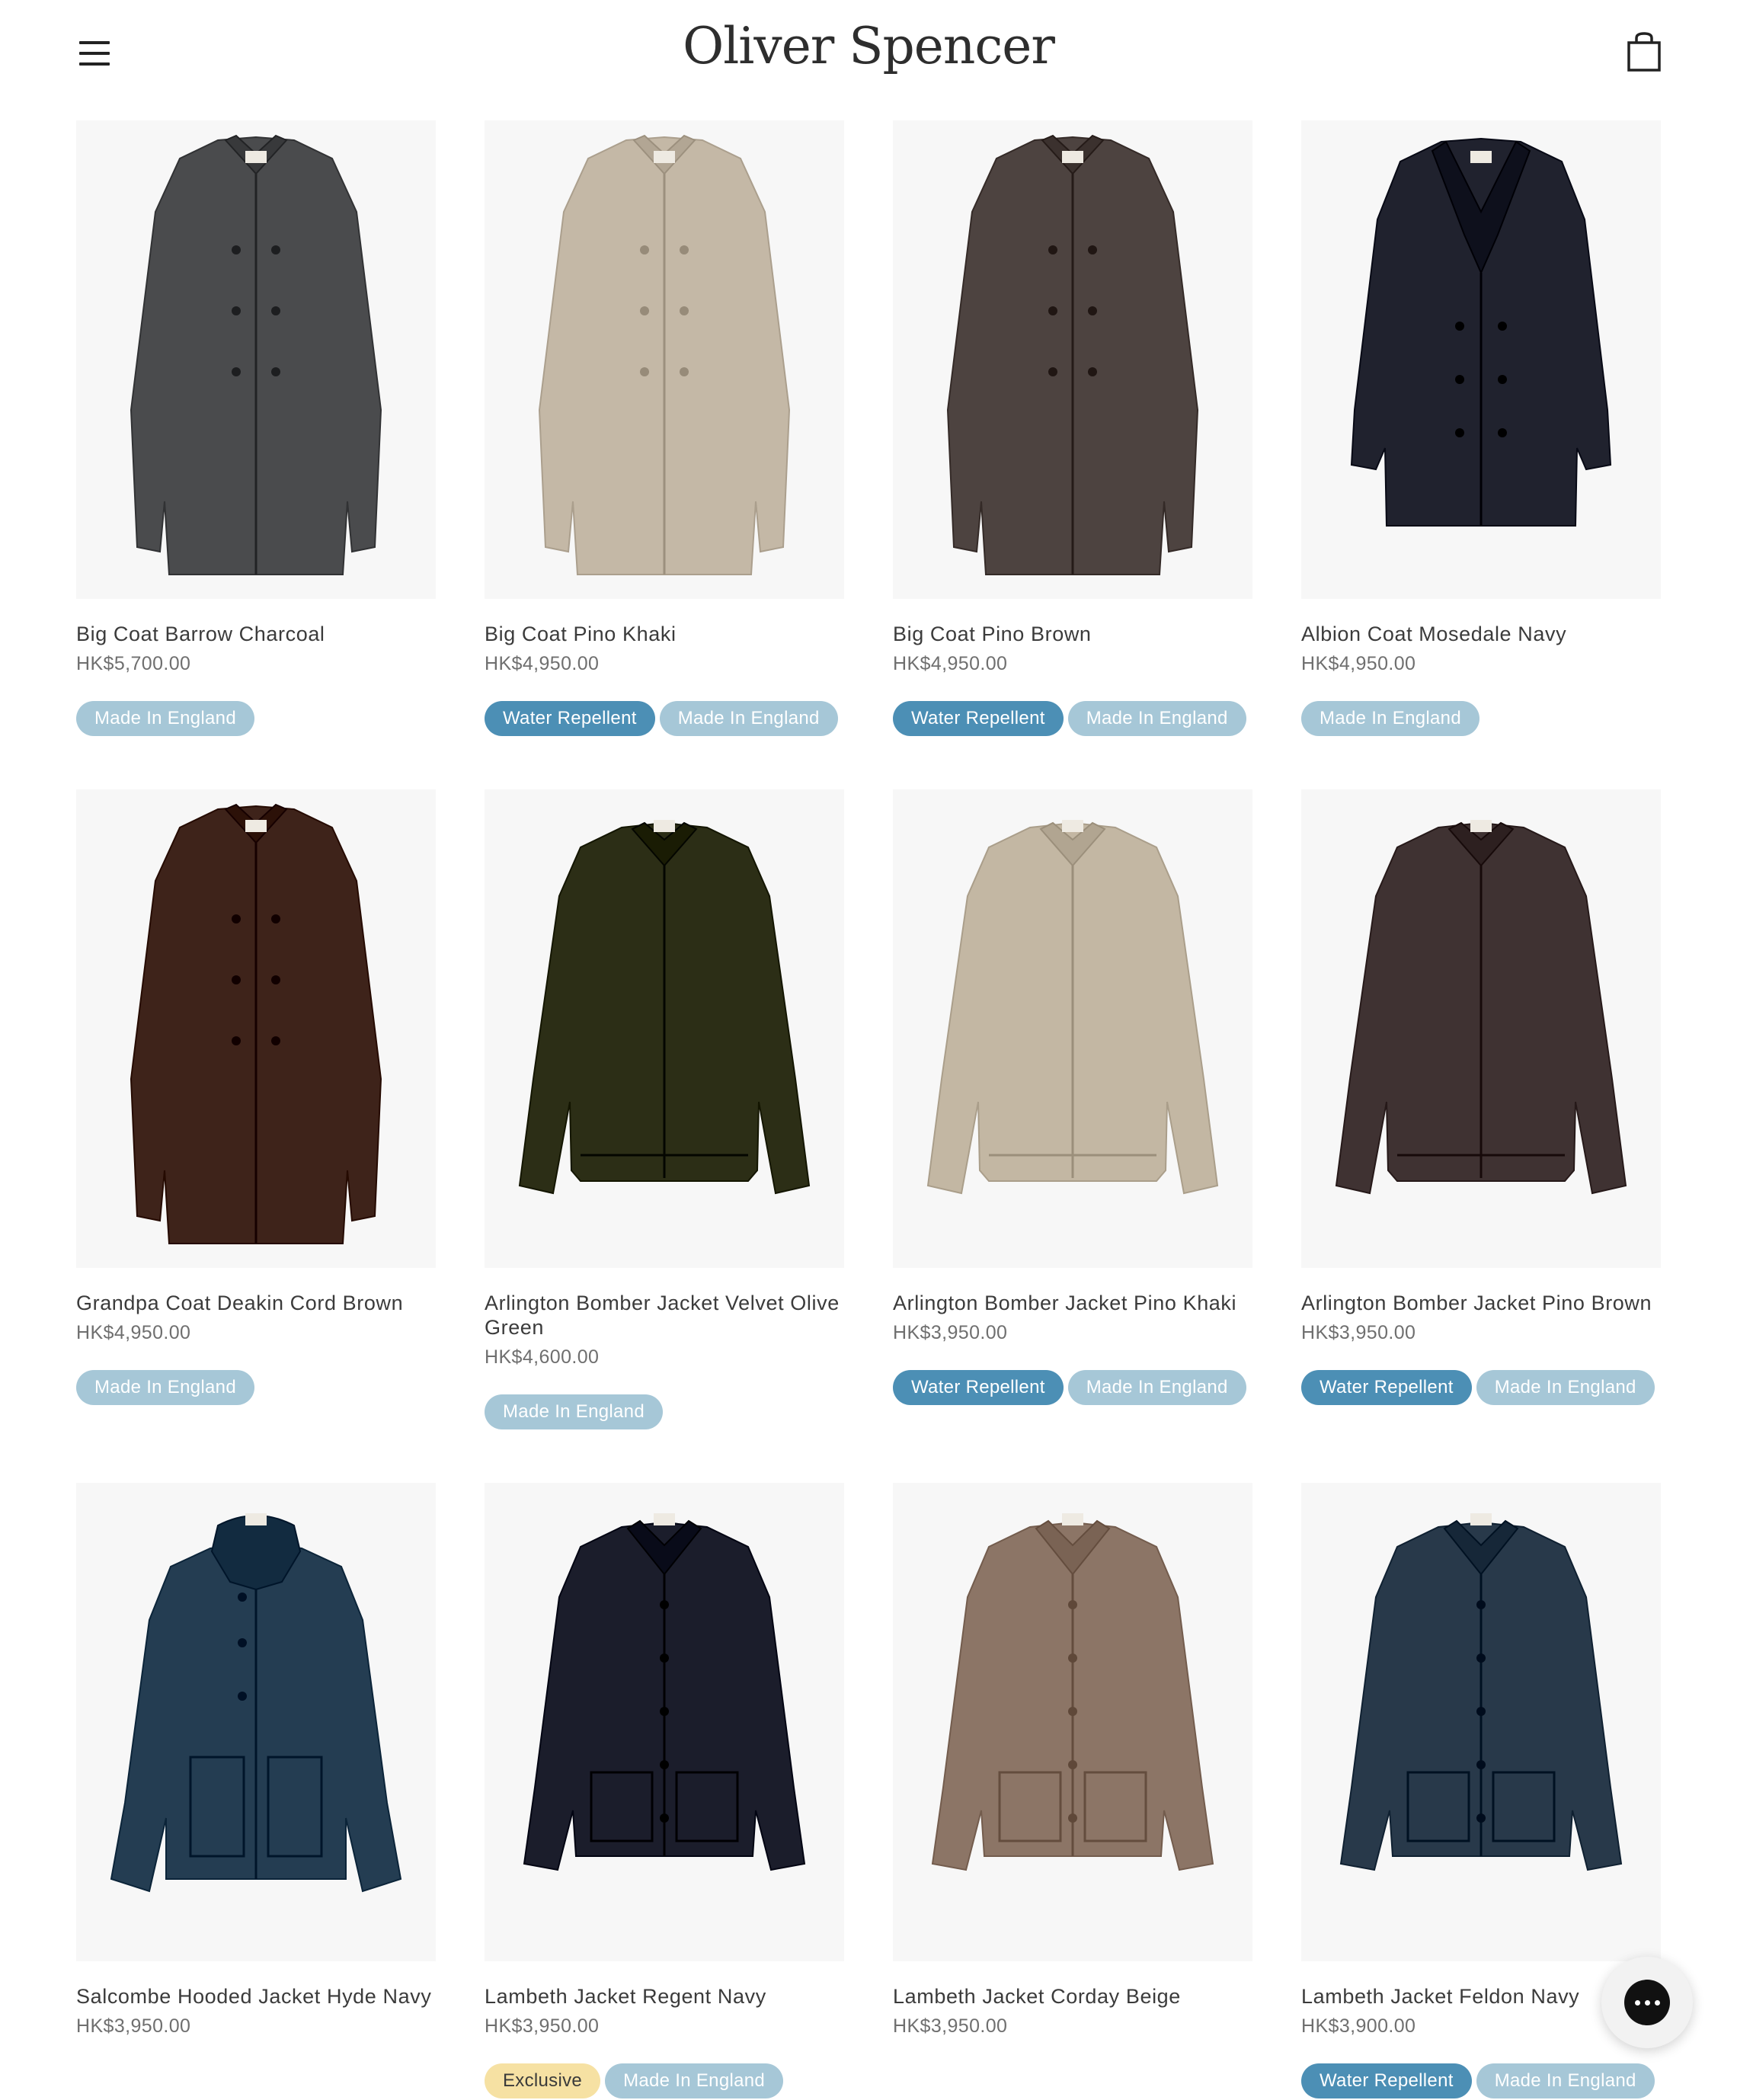  Describe the element at coordinates (256, 1303) in the screenshot. I see `product-title: Grandpa Coat Deakin Cord Brown` at that location.